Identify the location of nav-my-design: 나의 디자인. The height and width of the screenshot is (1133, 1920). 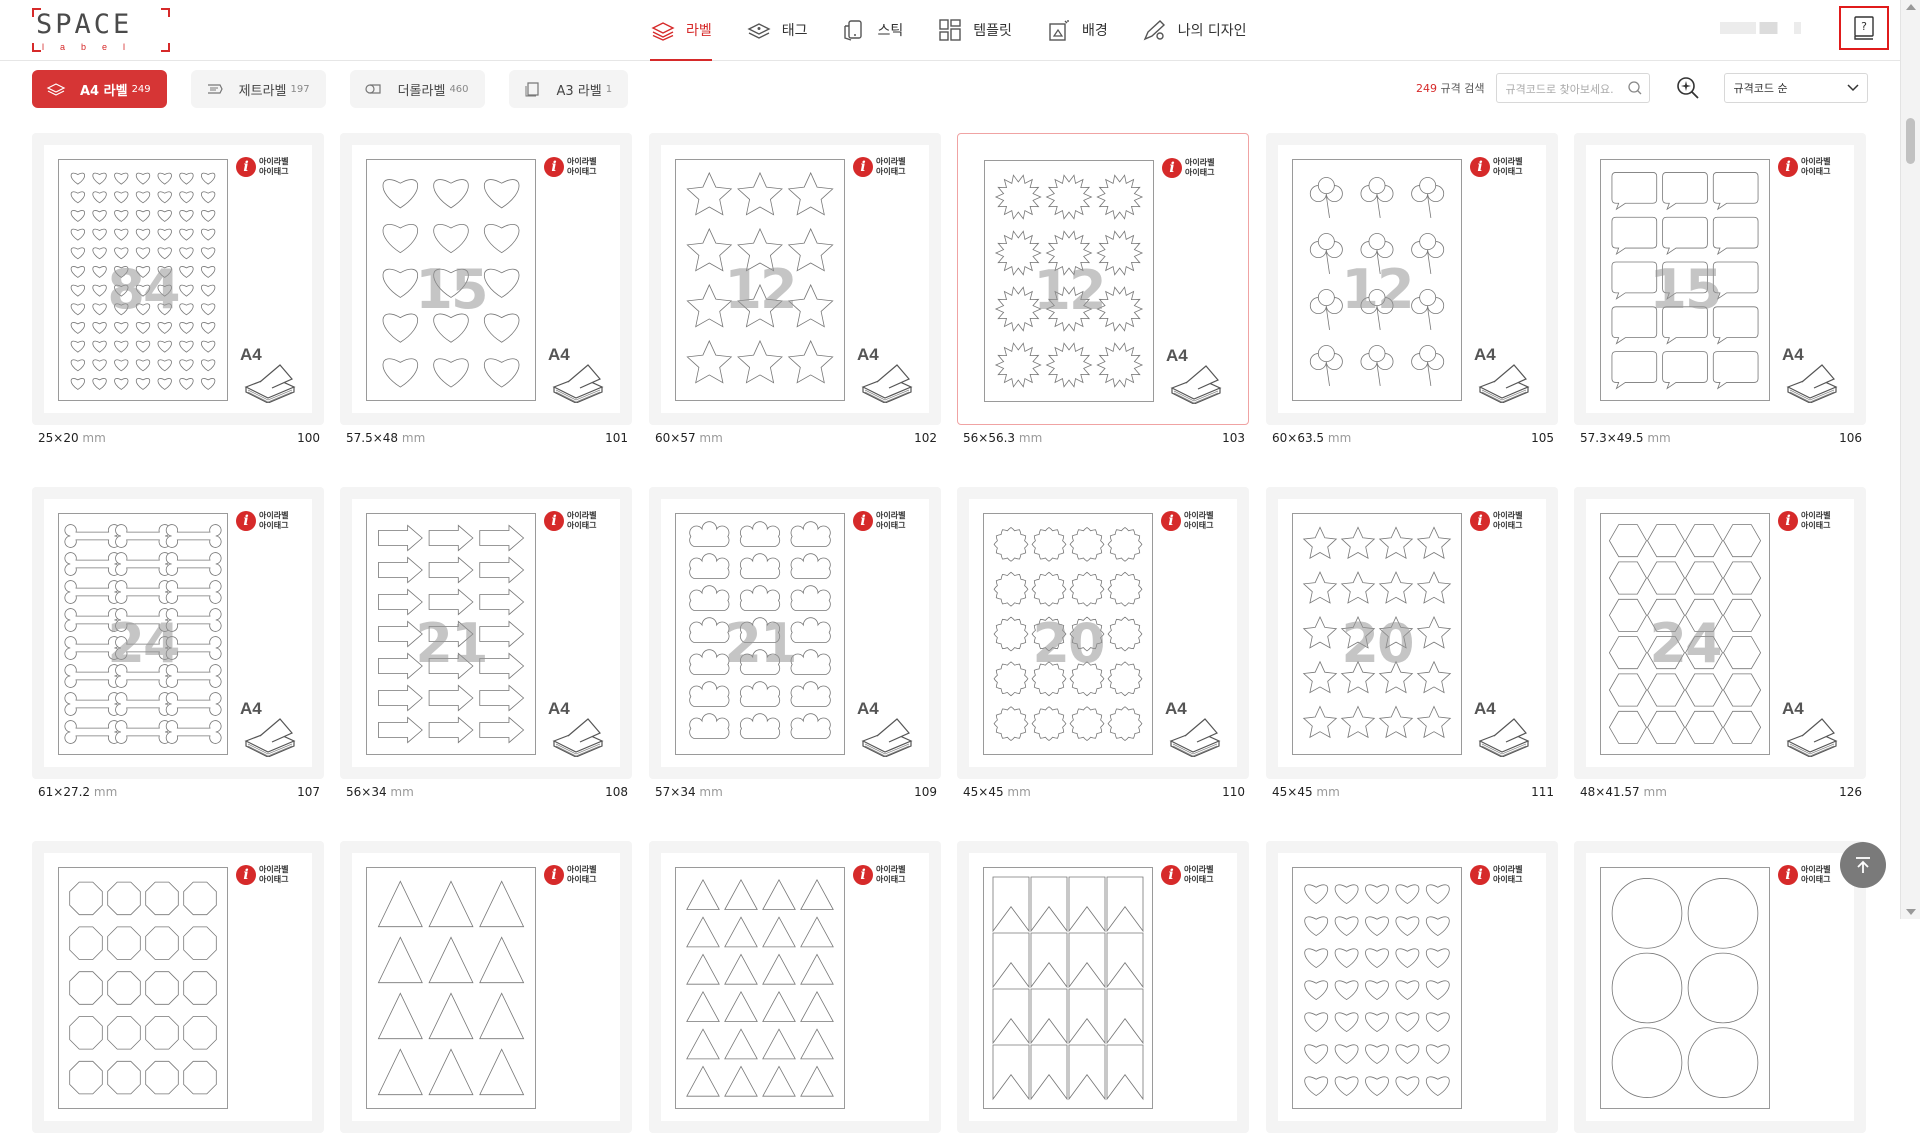
(1194, 30).